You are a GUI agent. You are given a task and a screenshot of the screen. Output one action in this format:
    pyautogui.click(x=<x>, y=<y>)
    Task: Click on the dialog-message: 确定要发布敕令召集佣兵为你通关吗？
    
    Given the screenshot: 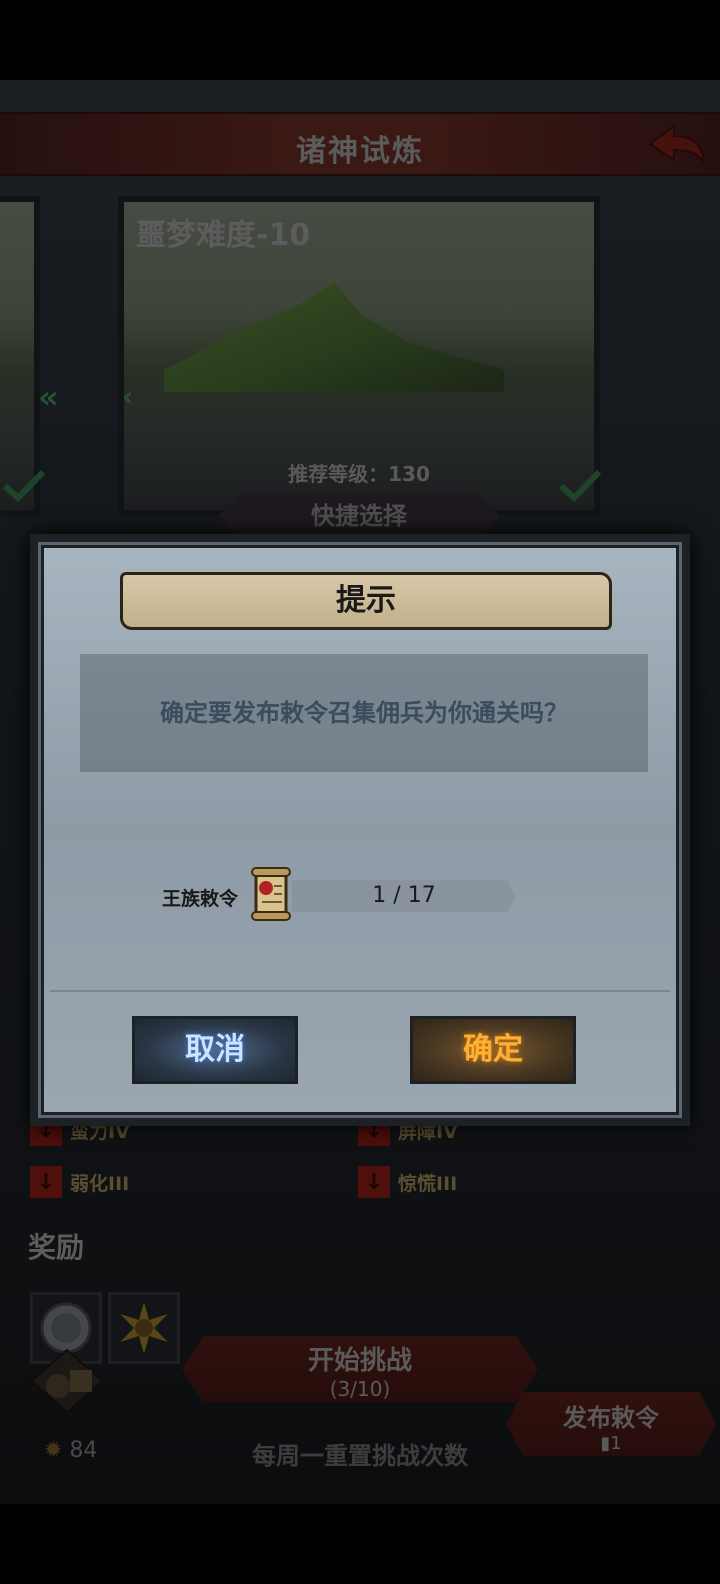 What is the action you would take?
    pyautogui.click(x=364, y=713)
    